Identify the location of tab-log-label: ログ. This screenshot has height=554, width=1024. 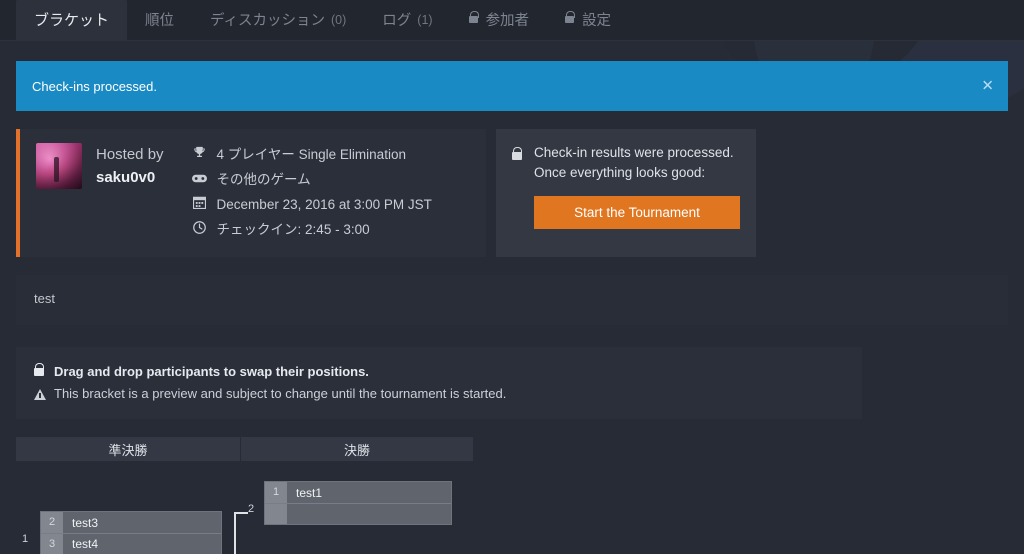
(397, 21).